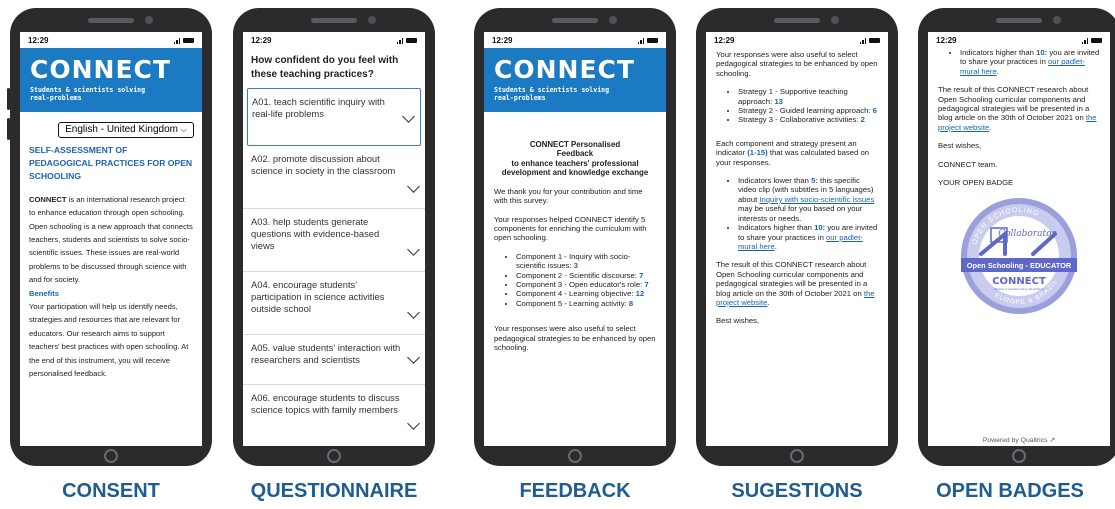 This screenshot has width=1115, height=509. What do you see at coordinates (862, 120) in the screenshot?
I see `score-value: 2` at bounding box center [862, 120].